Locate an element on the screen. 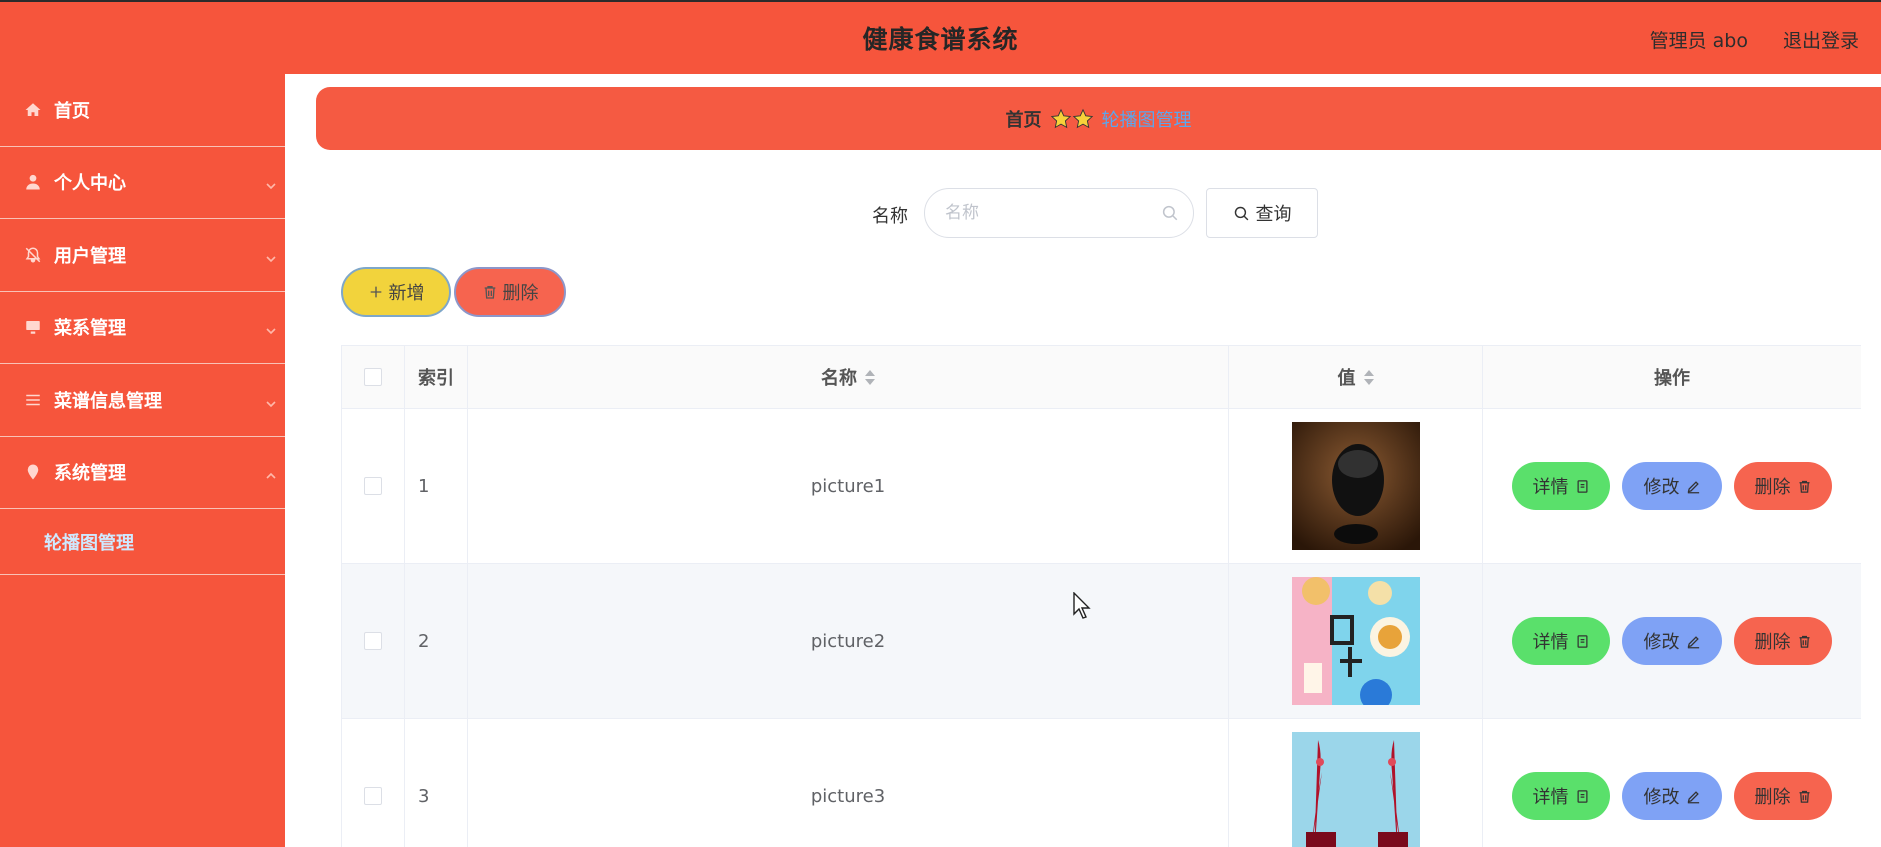 This screenshot has width=1881, height=847. sidebar-item-profile: 个人中心 is located at coordinates (142, 183).